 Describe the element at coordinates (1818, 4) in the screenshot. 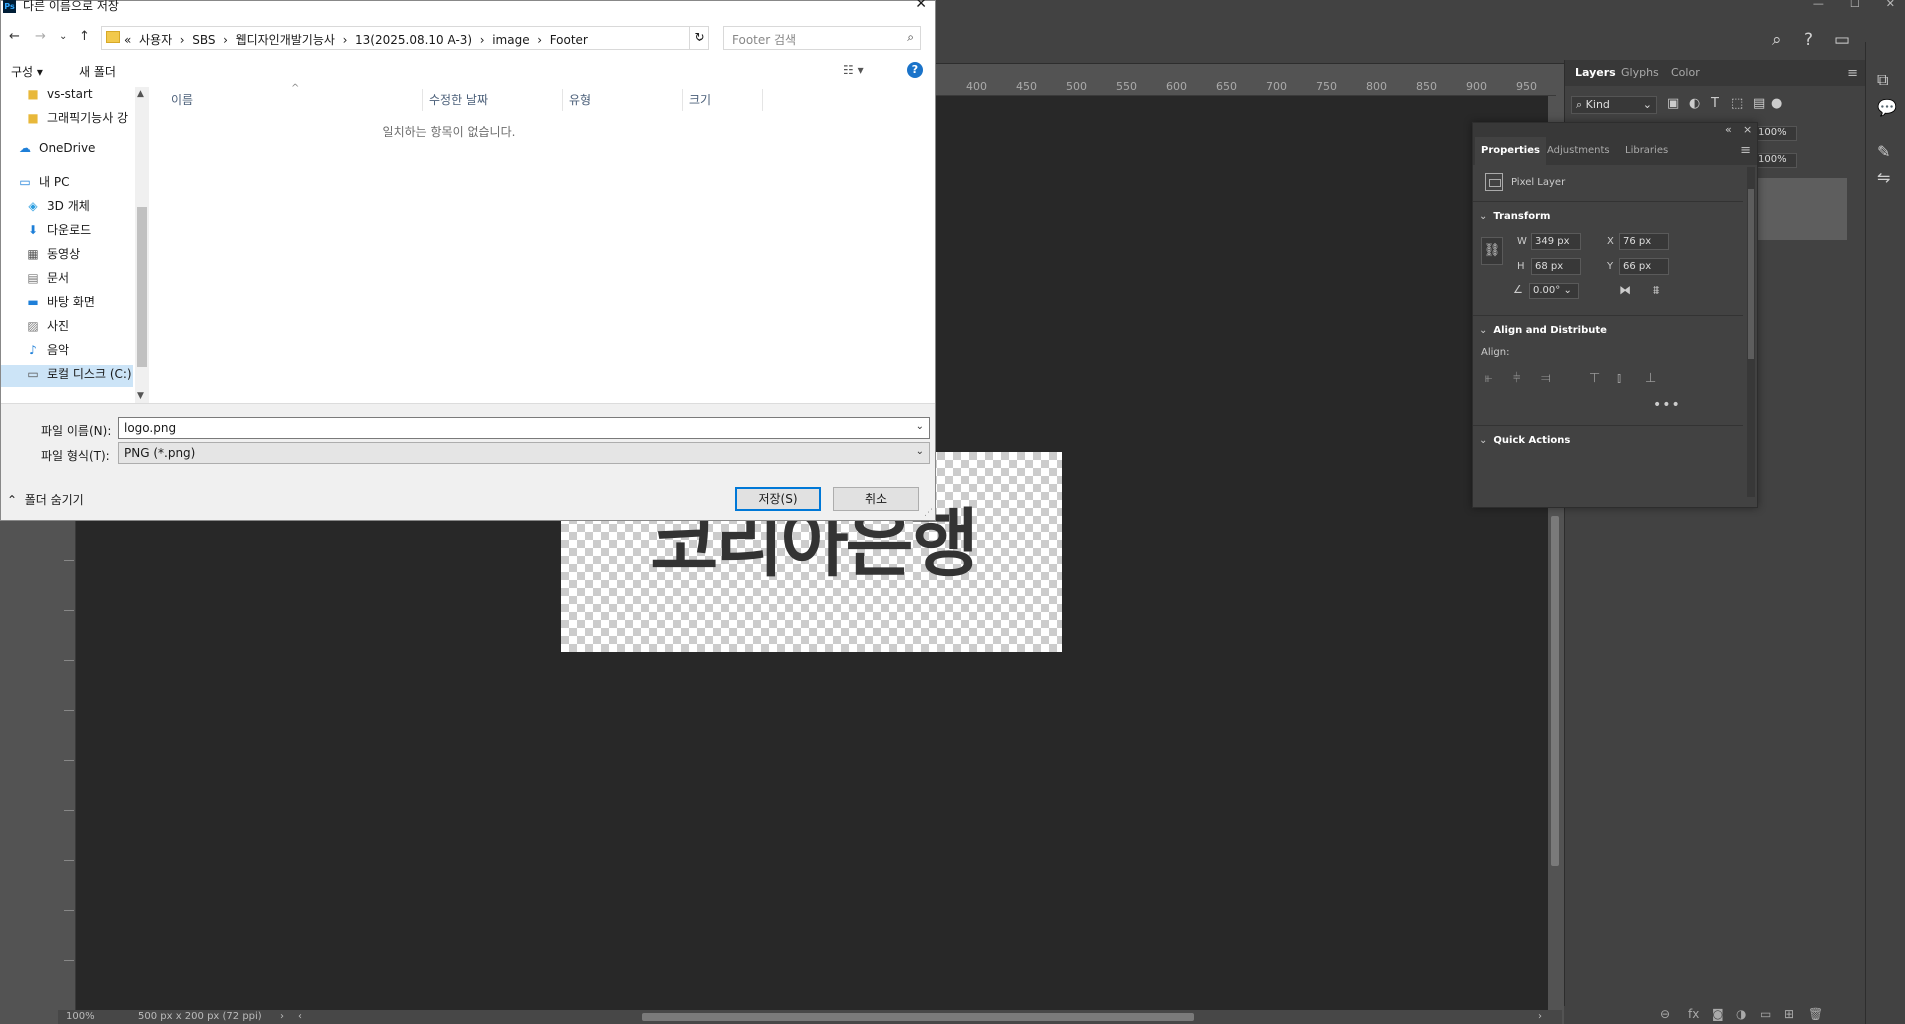

I see `minimize-icon: —` at that location.